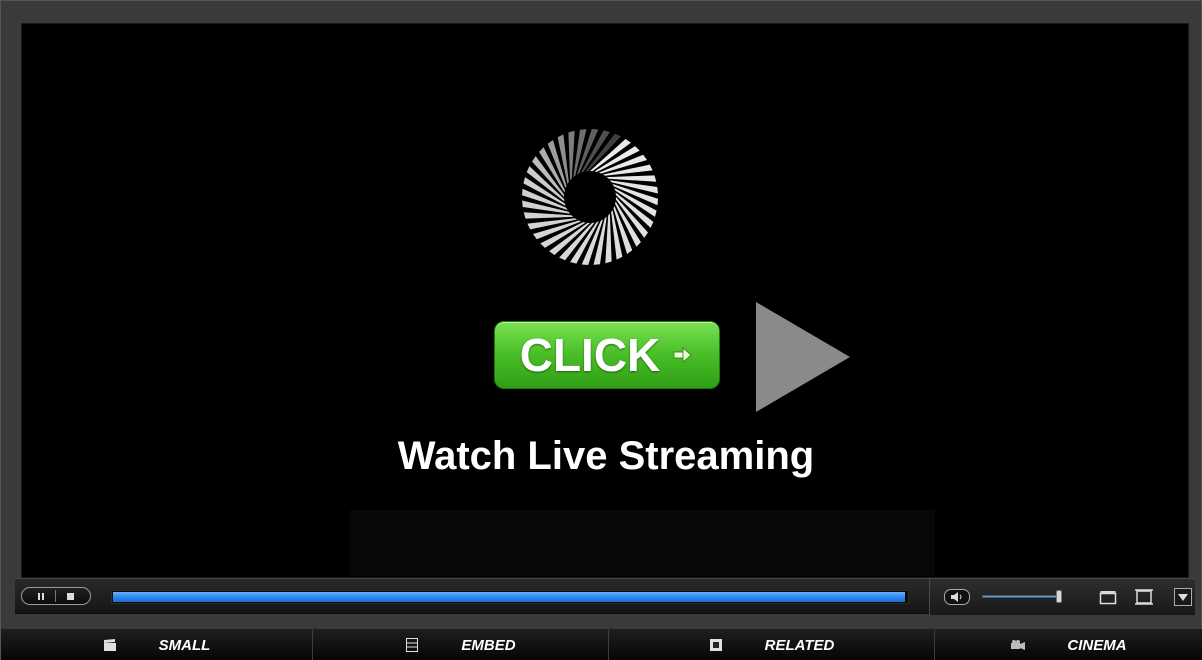 This screenshot has width=1202, height=660. Describe the element at coordinates (803, 357) in the screenshot. I see `play-icon` at that location.